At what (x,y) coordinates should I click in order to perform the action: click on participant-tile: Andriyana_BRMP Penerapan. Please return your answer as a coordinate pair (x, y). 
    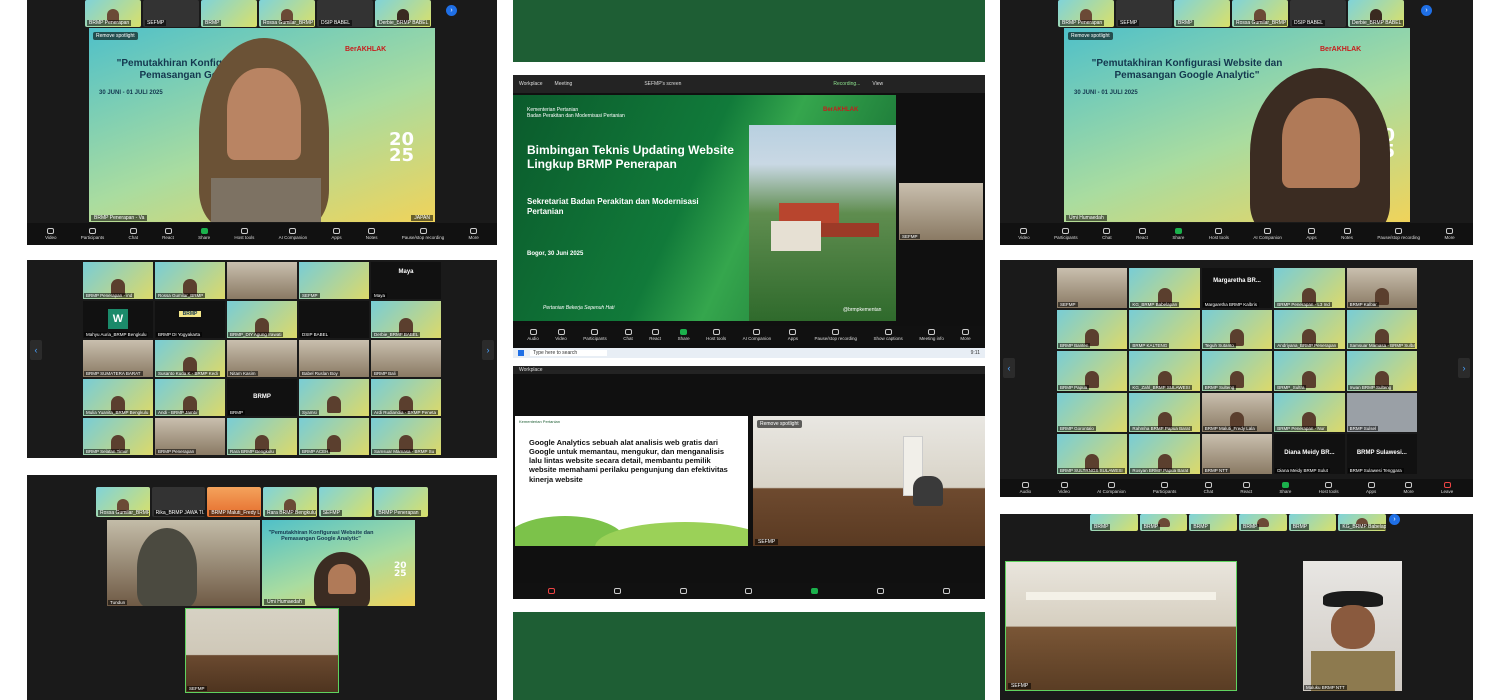
    Looking at the image, I should click on (1309, 329).